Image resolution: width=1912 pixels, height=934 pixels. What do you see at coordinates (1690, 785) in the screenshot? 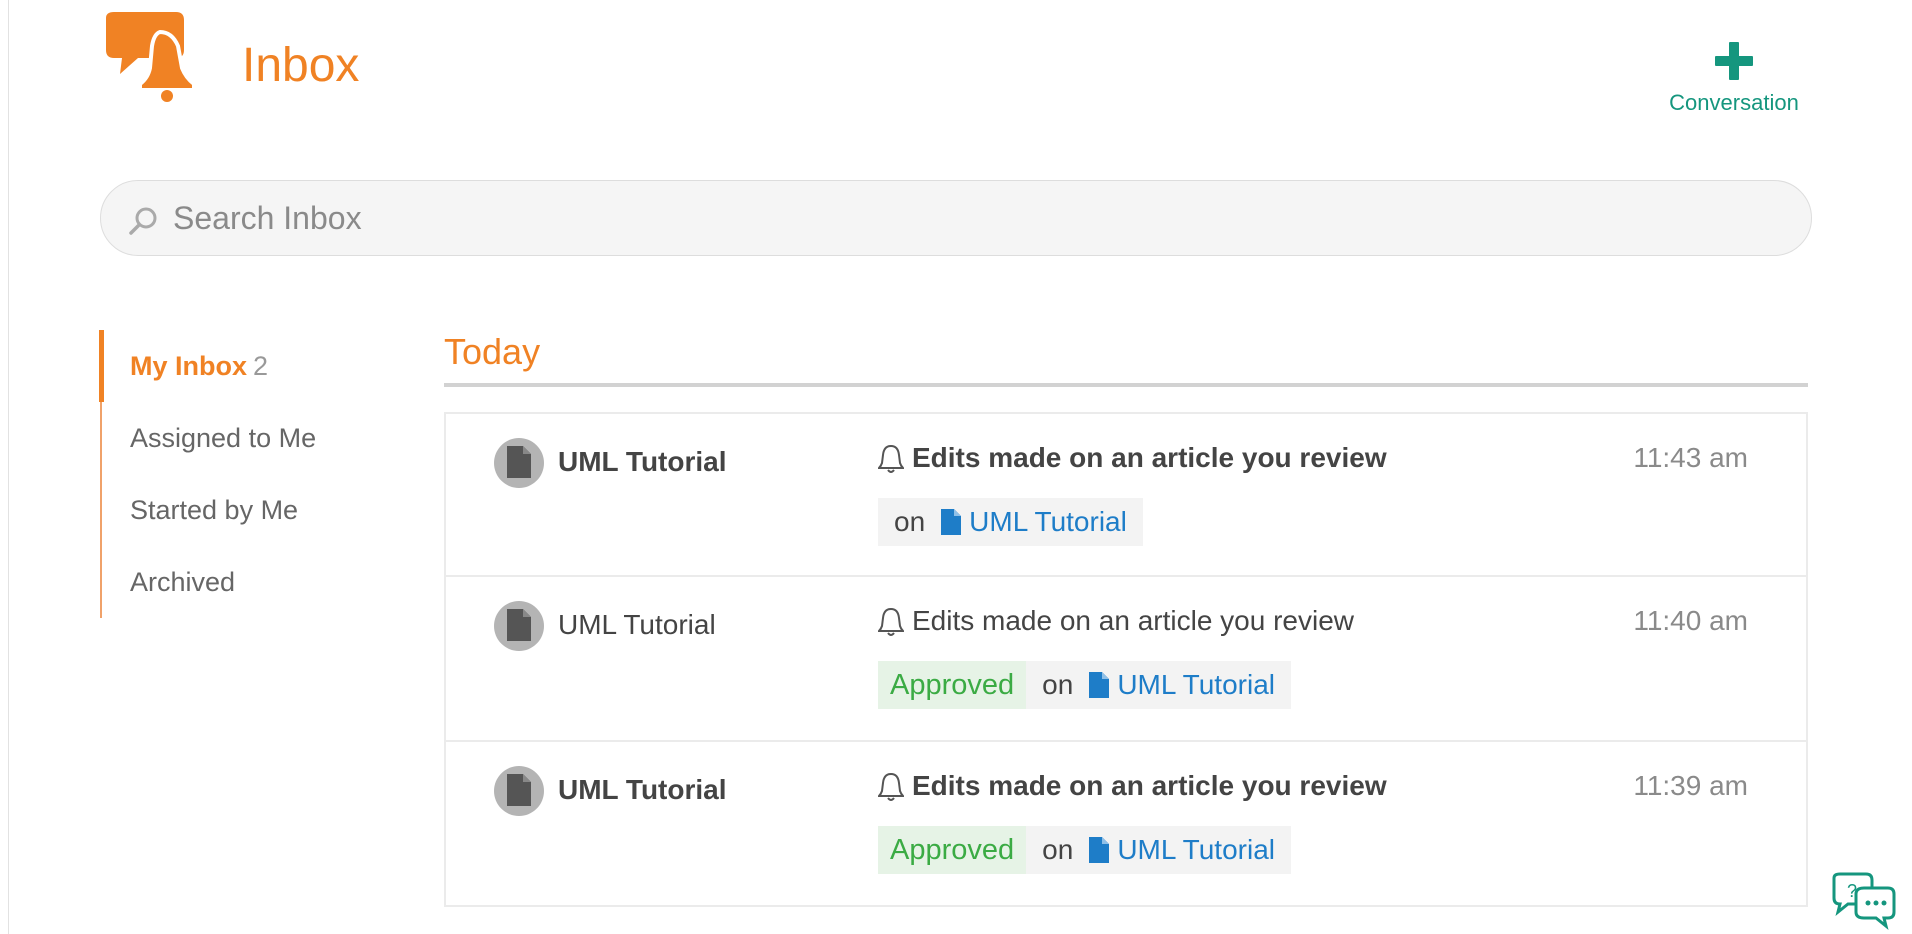
I see `message-time: 11:39 am` at bounding box center [1690, 785].